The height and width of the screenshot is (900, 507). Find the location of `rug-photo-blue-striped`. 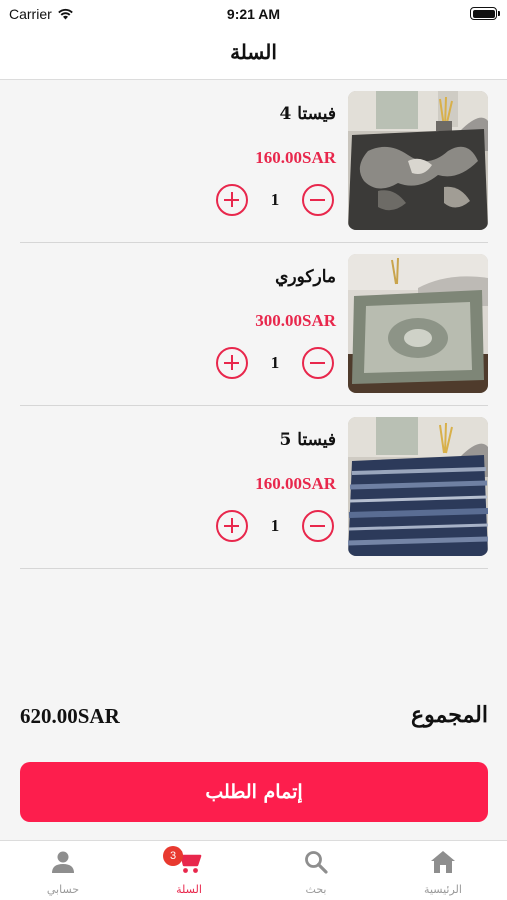

rug-photo-blue-striped is located at coordinates (418, 486).